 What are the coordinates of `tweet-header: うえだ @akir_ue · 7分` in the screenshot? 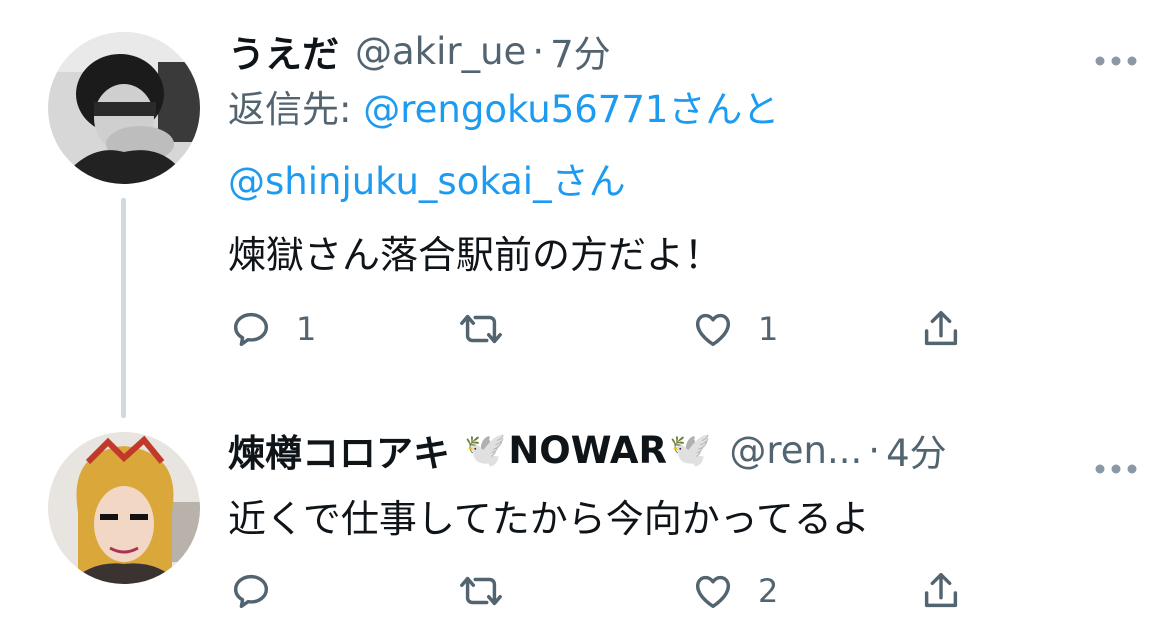 It's located at (419, 52).